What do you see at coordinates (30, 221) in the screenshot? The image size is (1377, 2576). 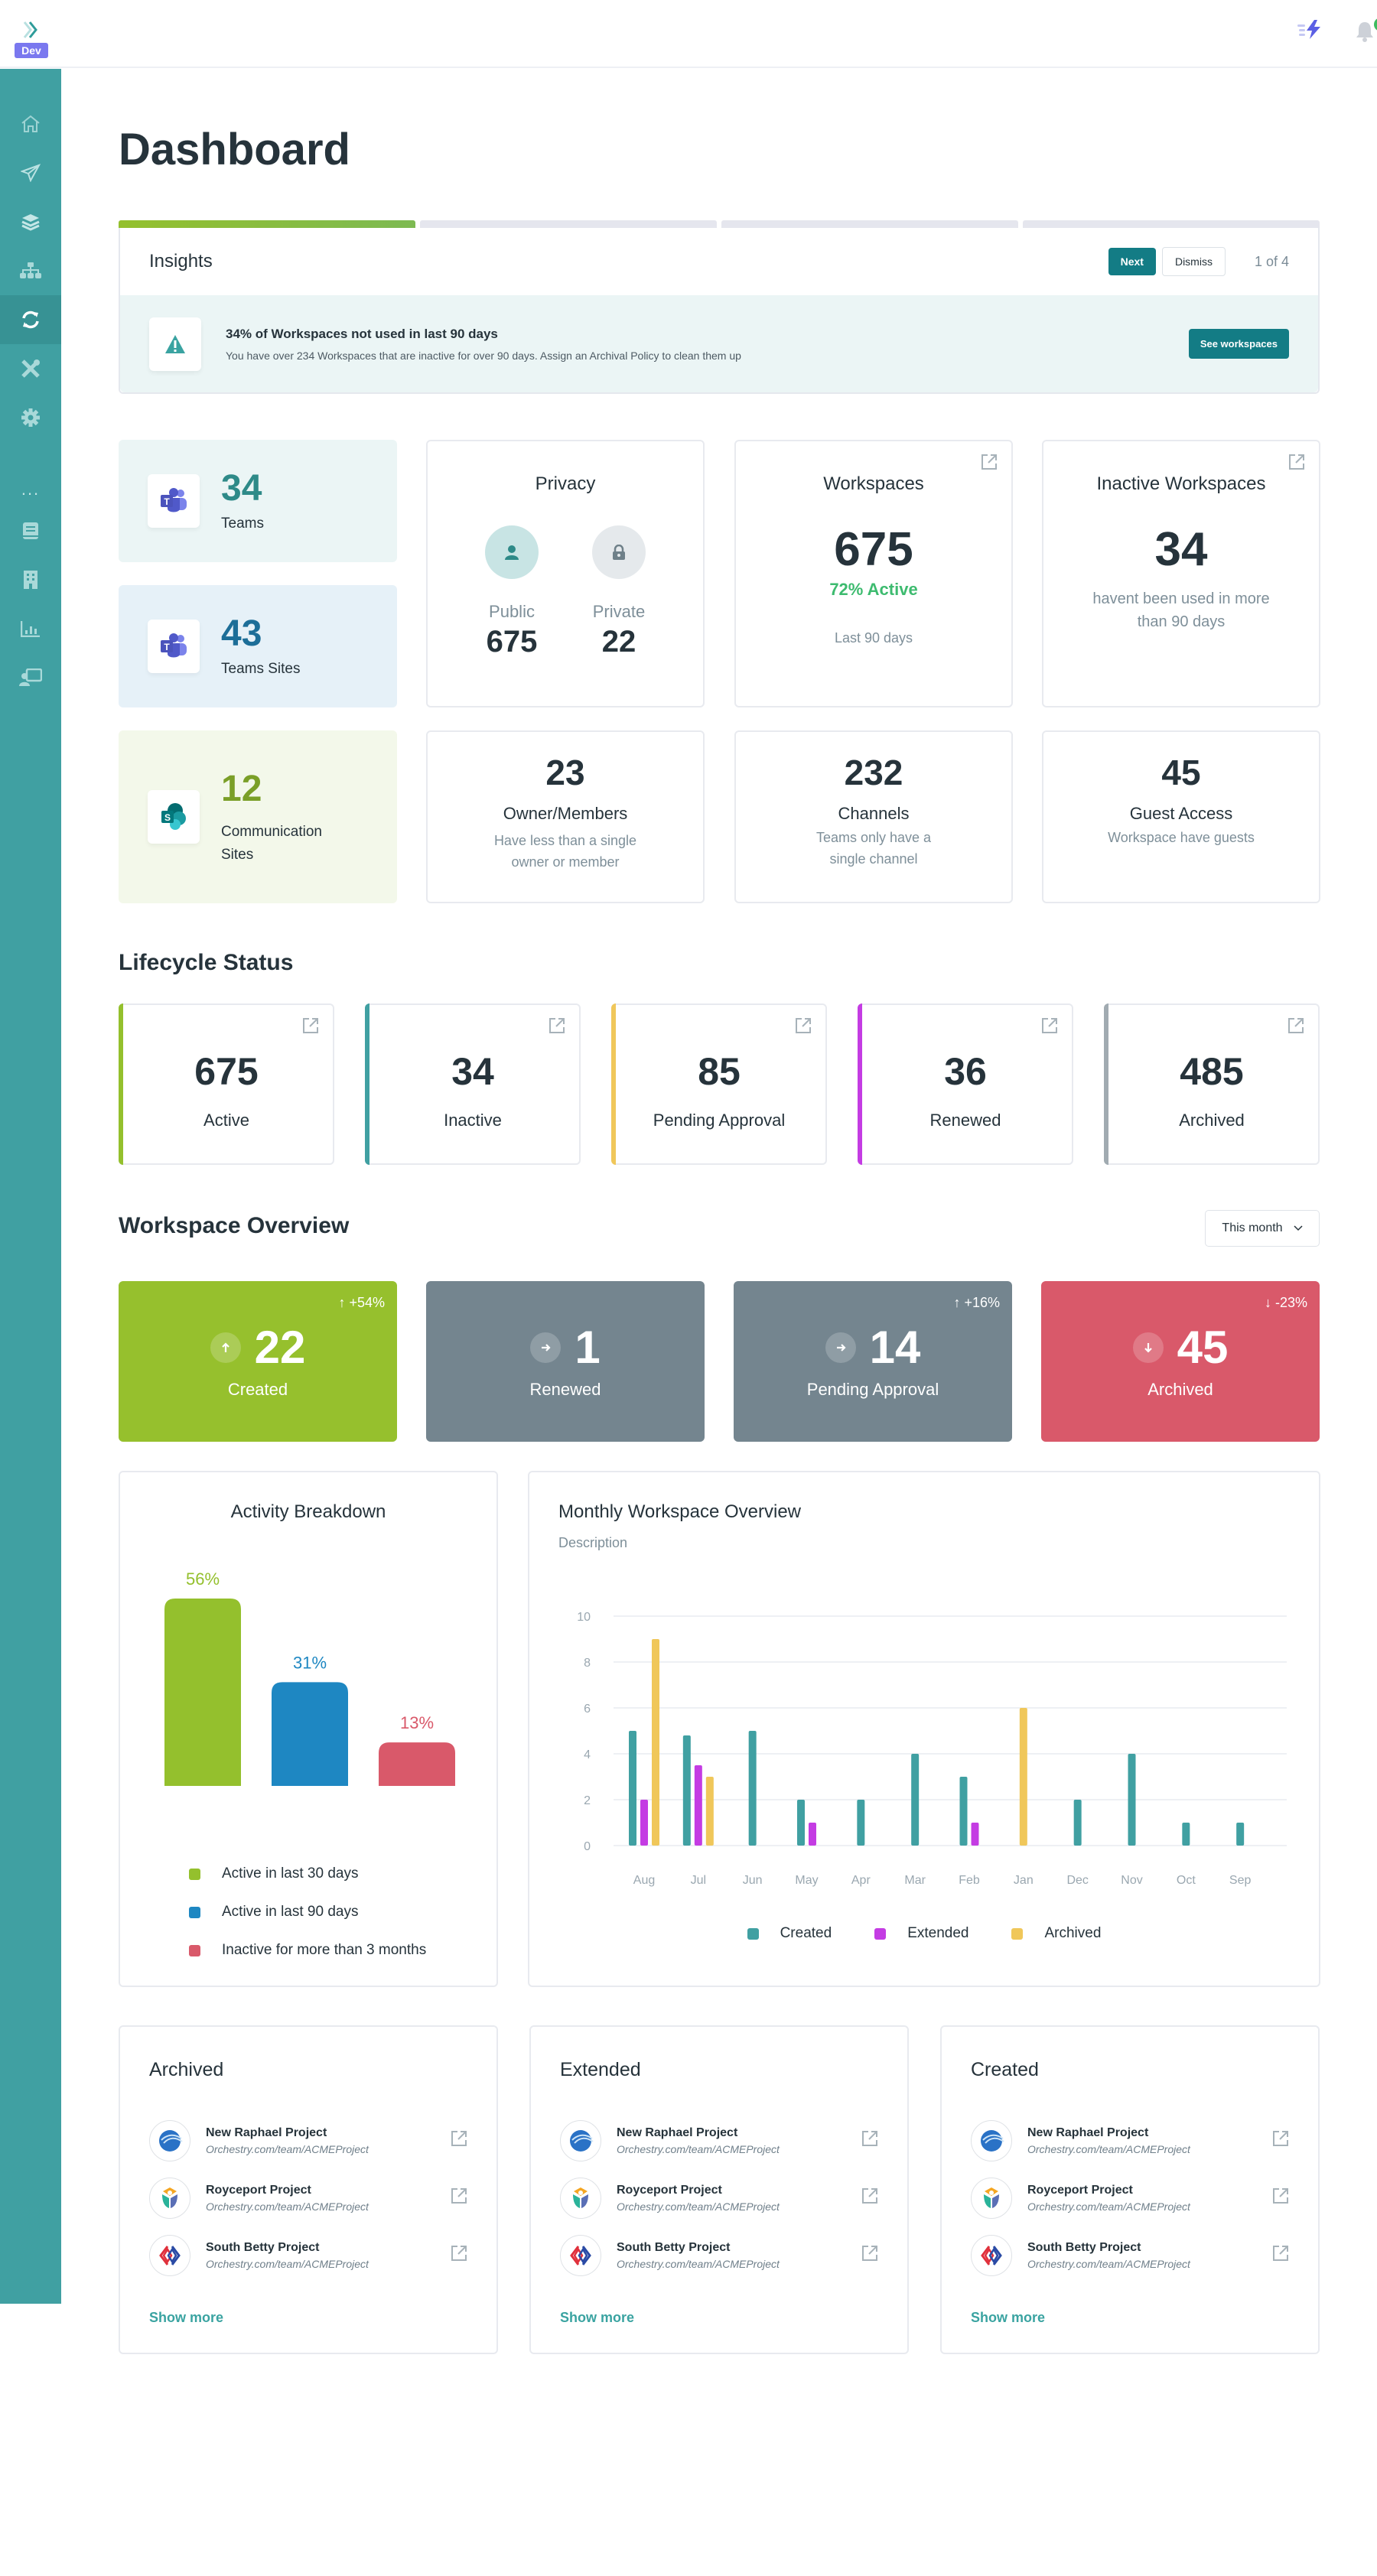 I see `sidebar-item-layers` at bounding box center [30, 221].